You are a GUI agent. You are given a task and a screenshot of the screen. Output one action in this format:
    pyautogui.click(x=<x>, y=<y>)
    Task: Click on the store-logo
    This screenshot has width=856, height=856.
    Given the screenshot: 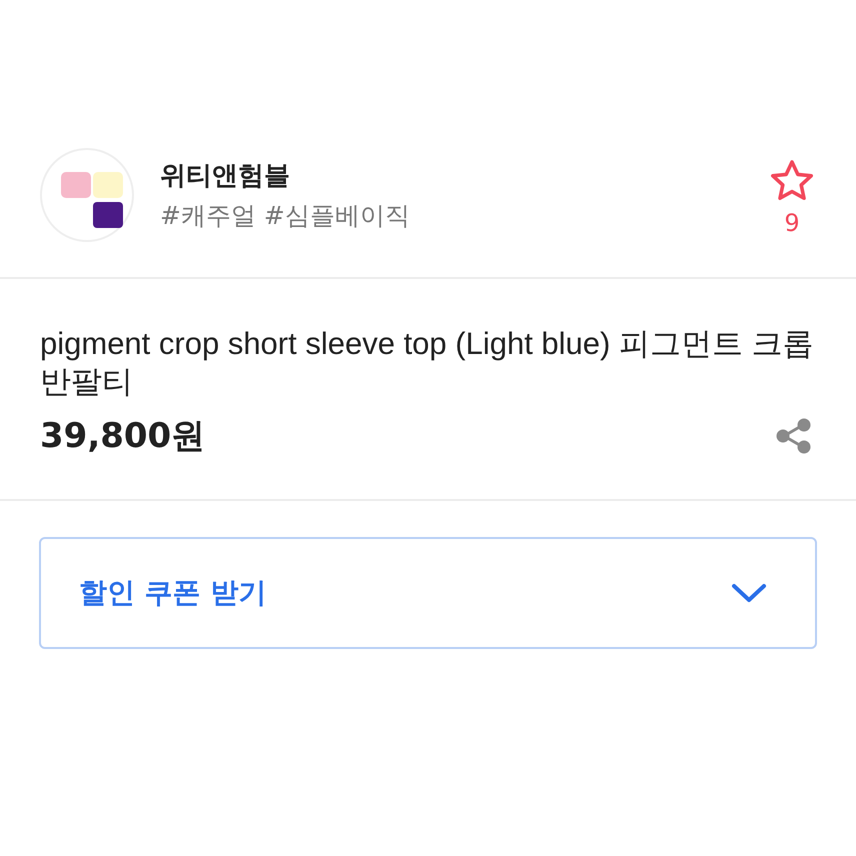 What is the action you would take?
    pyautogui.click(x=87, y=195)
    